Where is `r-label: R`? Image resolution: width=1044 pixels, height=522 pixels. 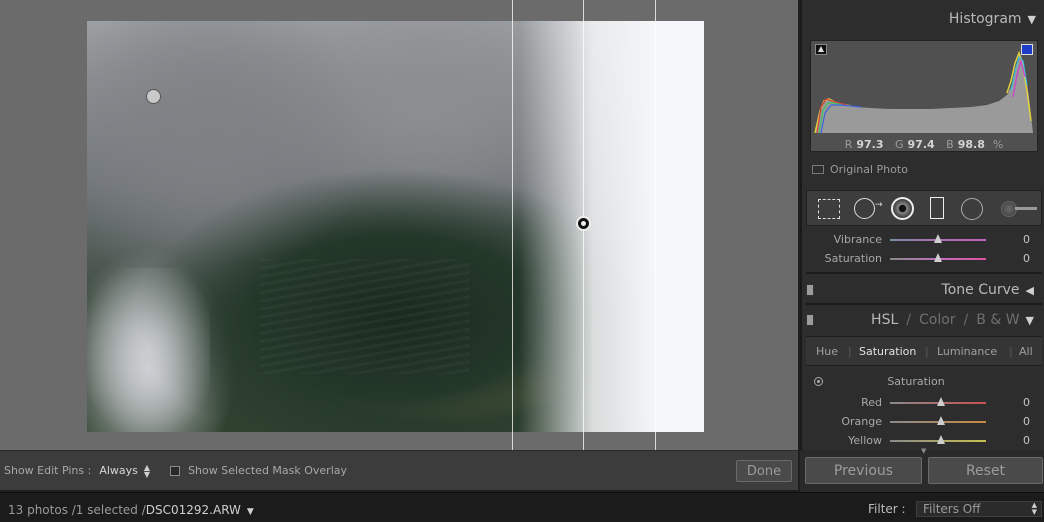 r-label: R is located at coordinates (848, 144).